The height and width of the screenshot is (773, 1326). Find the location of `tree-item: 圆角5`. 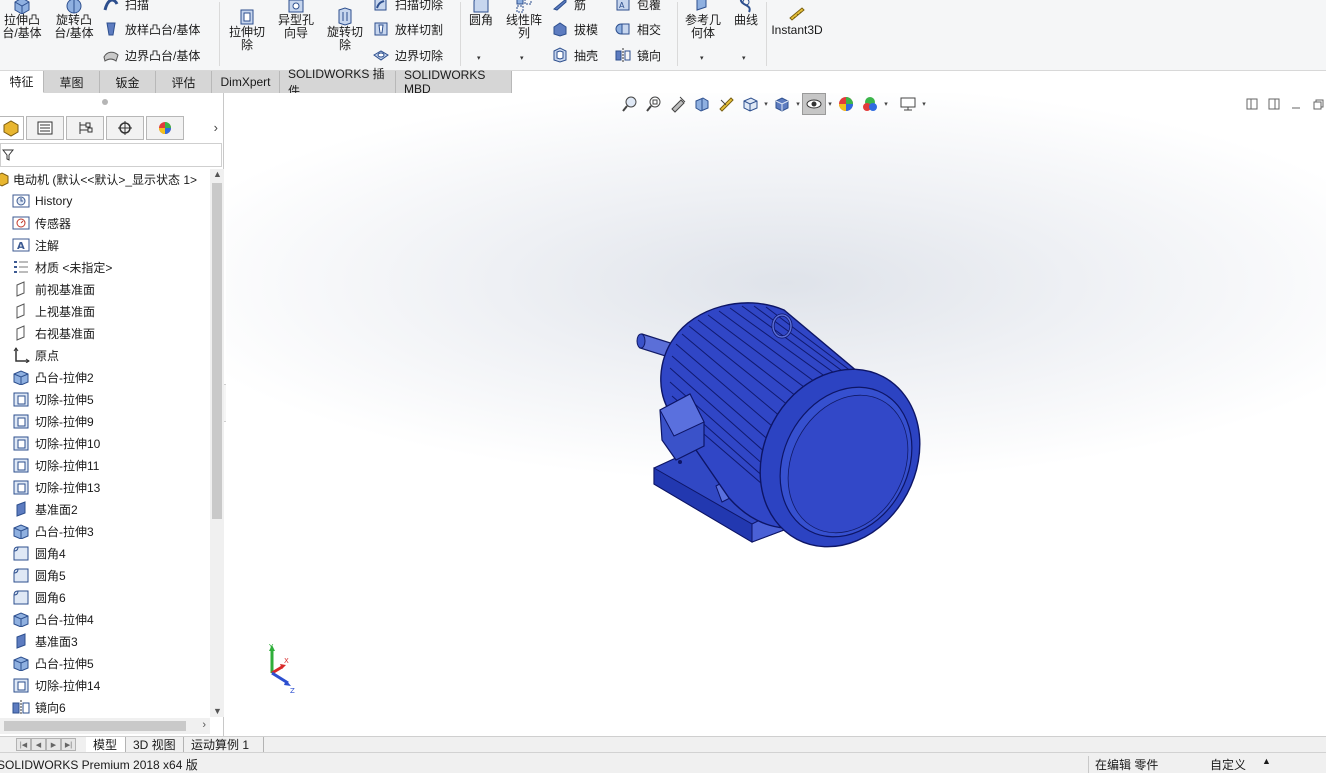

tree-item: 圆角5 is located at coordinates (39, 575).